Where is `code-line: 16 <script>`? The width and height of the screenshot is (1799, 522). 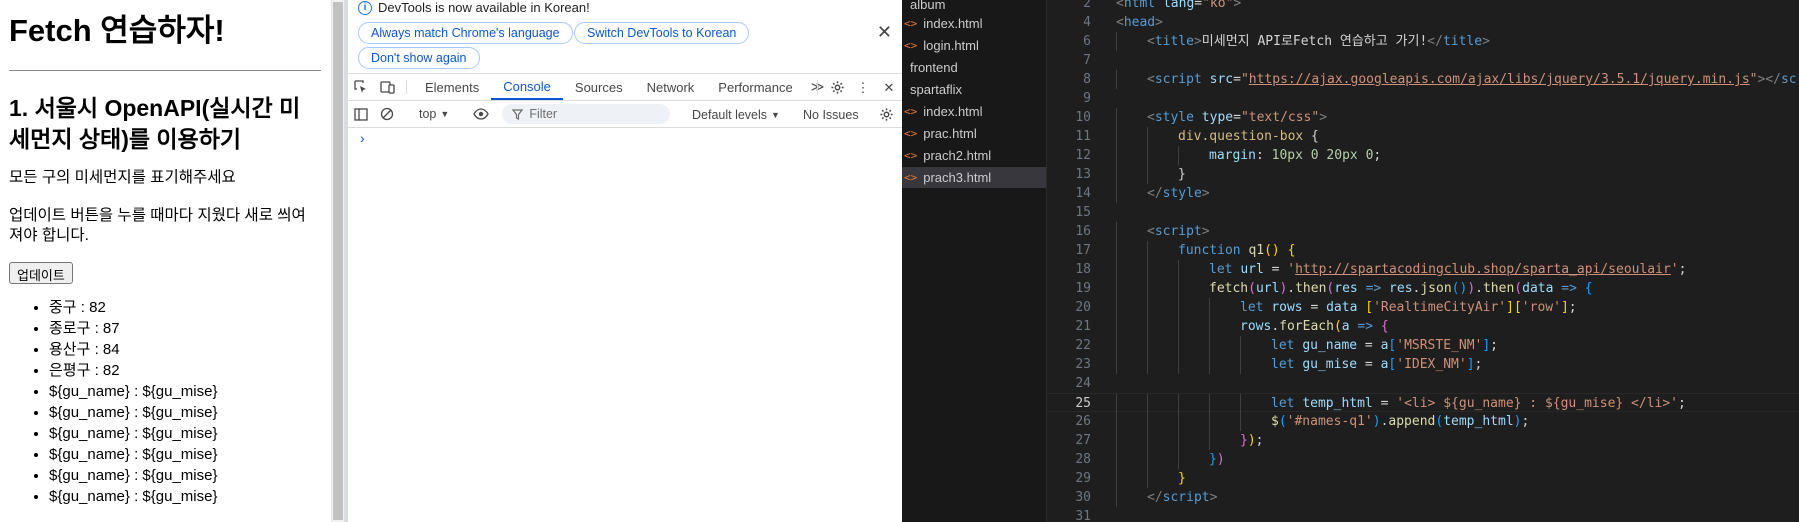
code-line: 16 <script> is located at coordinates (1423, 231).